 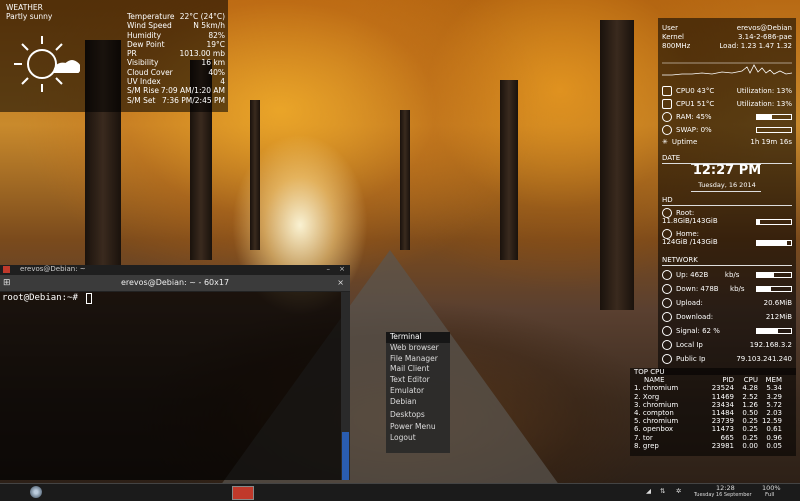 I want to click on down-arrow-icon, so click(x=667, y=289).